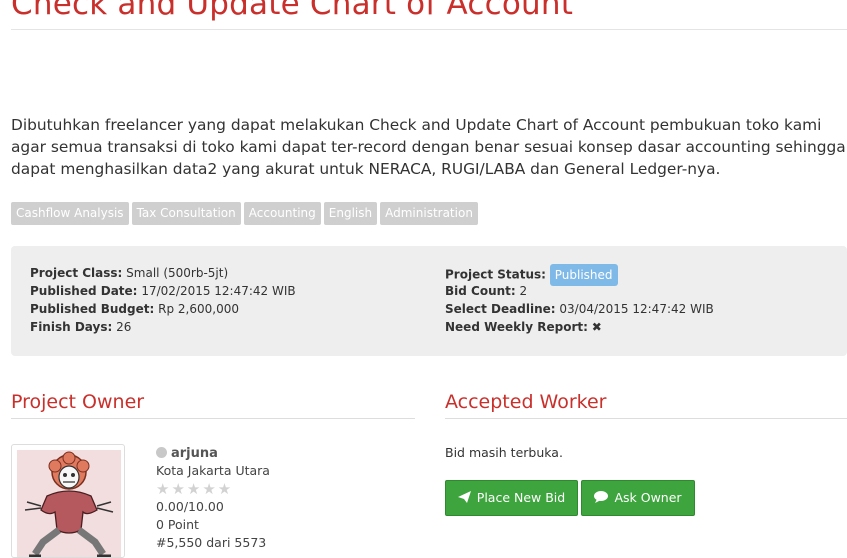 The image size is (847, 558). What do you see at coordinates (601, 499) in the screenshot?
I see `chat-bubble-icon` at bounding box center [601, 499].